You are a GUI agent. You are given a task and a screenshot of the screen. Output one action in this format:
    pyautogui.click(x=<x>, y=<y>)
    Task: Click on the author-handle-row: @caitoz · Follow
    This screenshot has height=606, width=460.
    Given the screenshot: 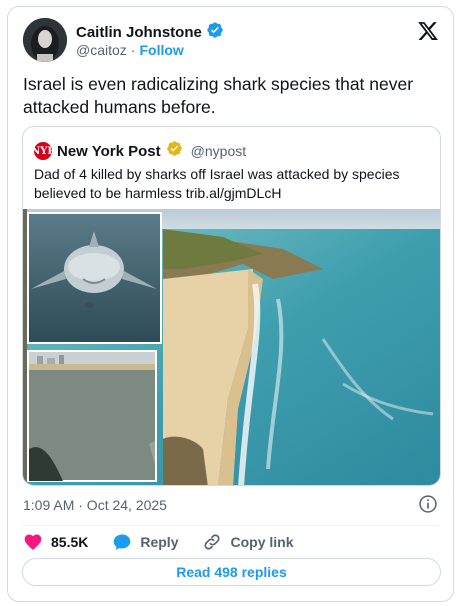 What is the action you would take?
    pyautogui.click(x=130, y=50)
    